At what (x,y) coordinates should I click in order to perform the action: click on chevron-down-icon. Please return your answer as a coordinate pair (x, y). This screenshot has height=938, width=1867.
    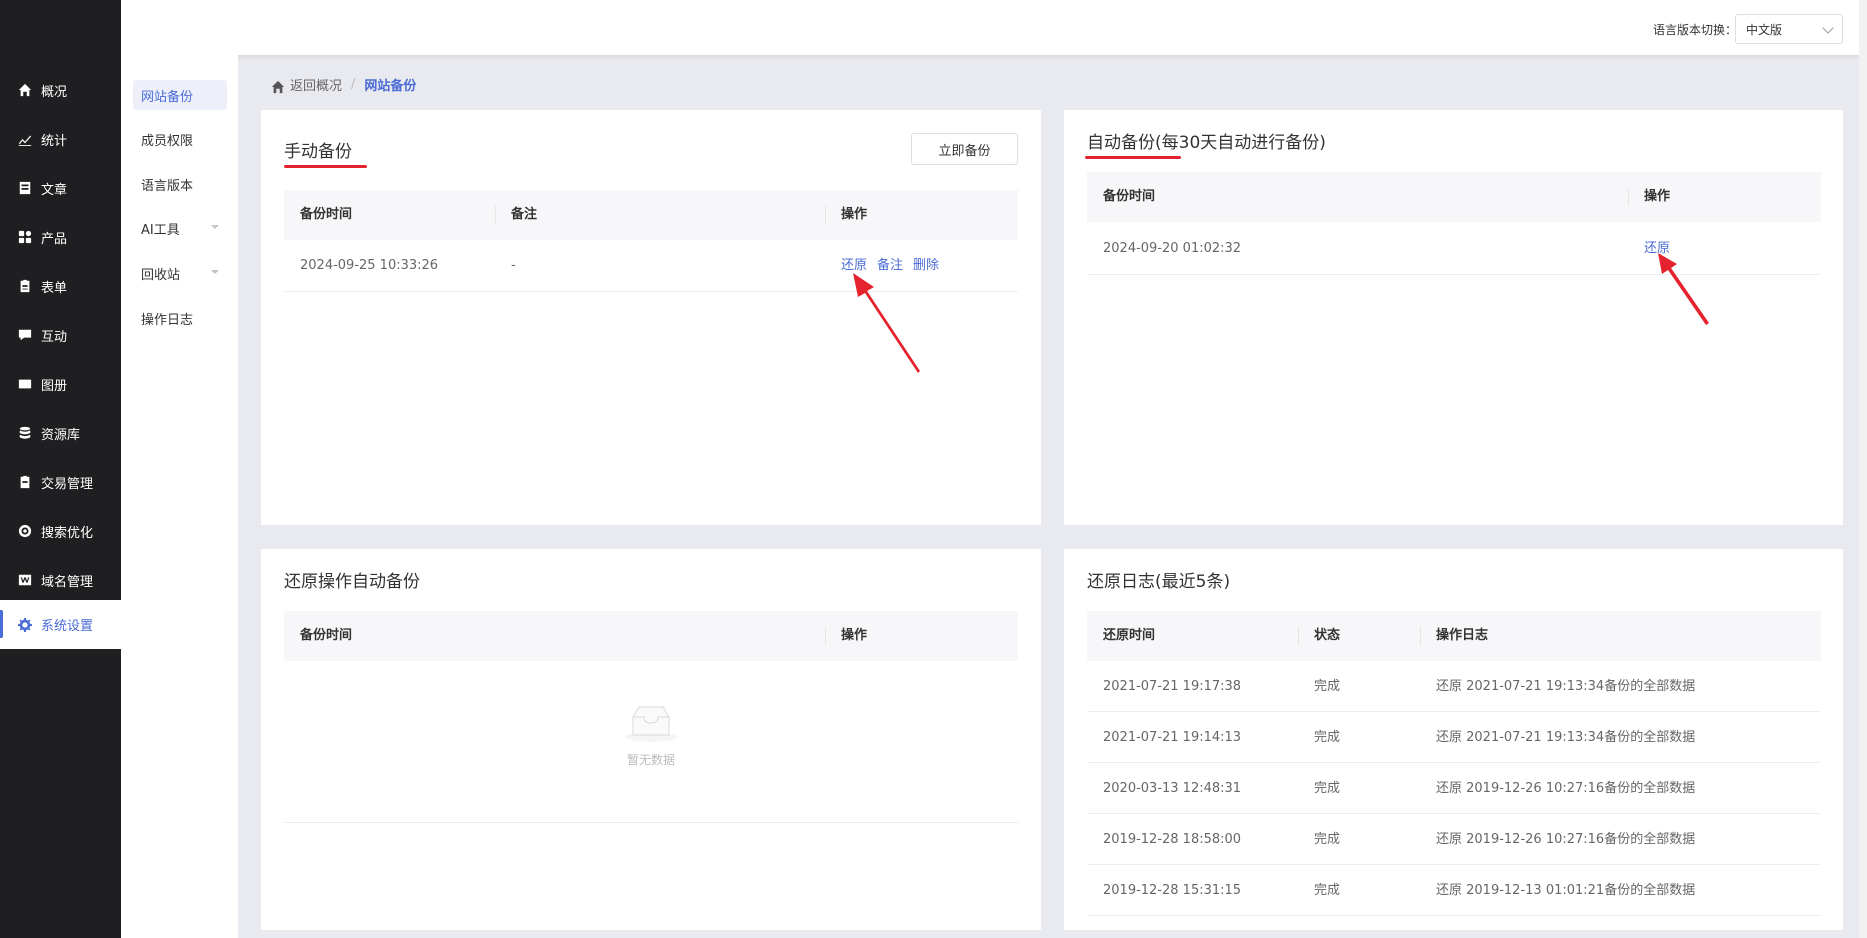
    Looking at the image, I should click on (1828, 28).